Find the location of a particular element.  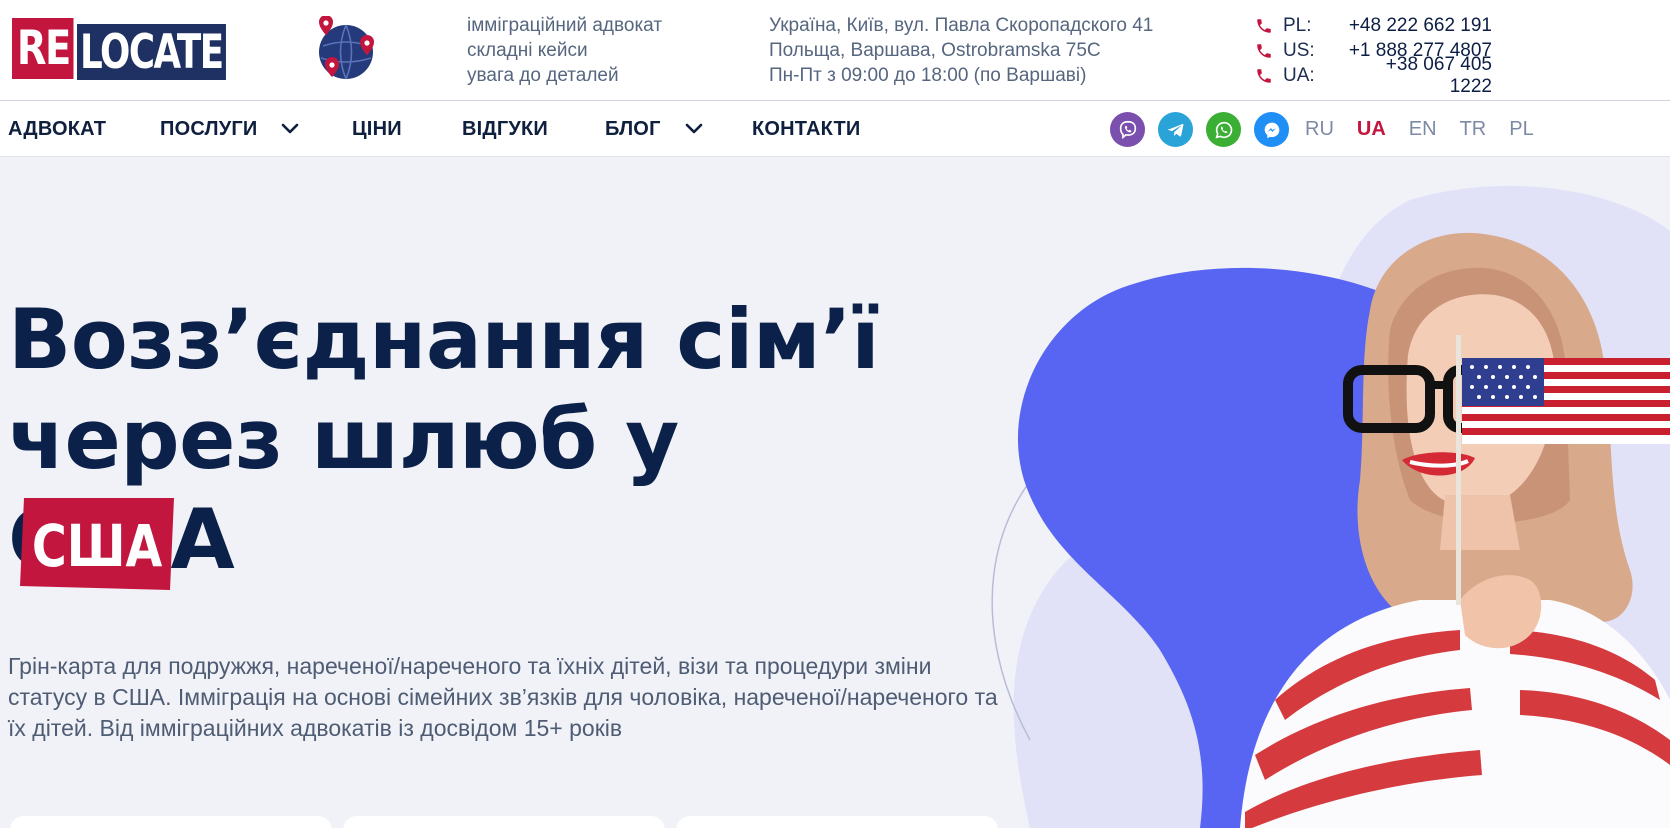

language-switcher: RU UA EN TR PL is located at coordinates (1431, 129).